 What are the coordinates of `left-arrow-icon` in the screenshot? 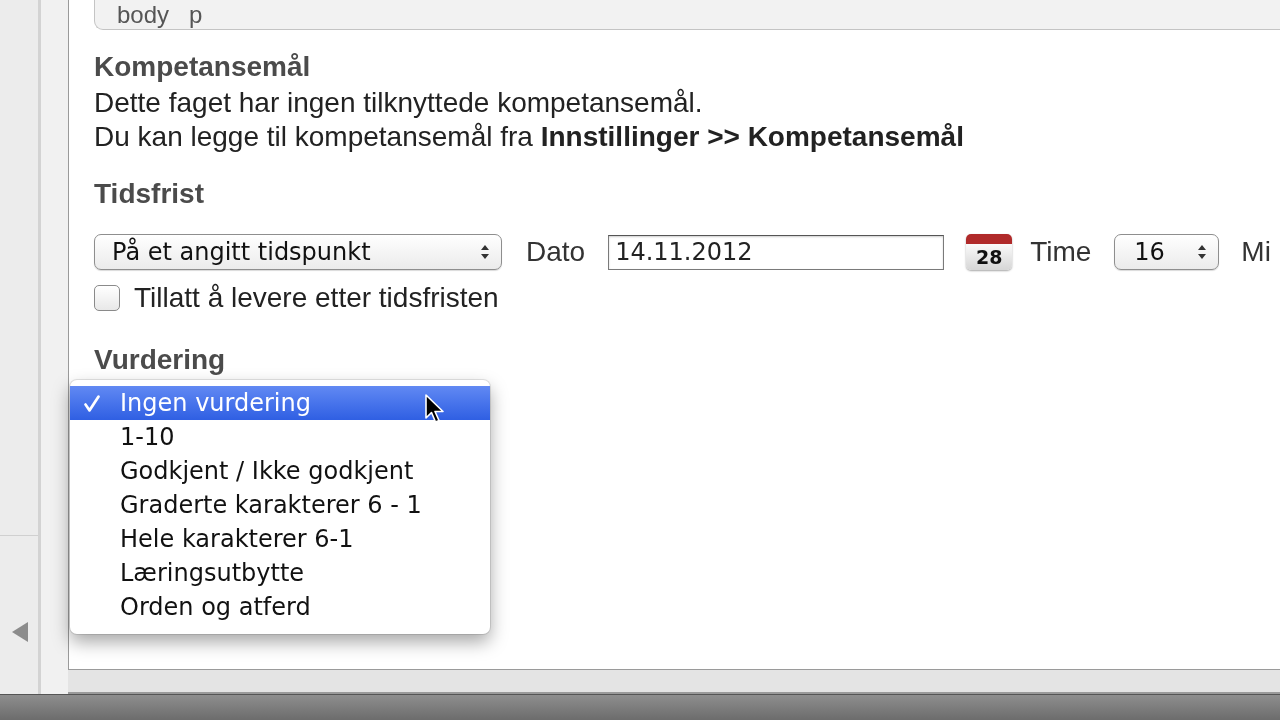 It's located at (20, 632).